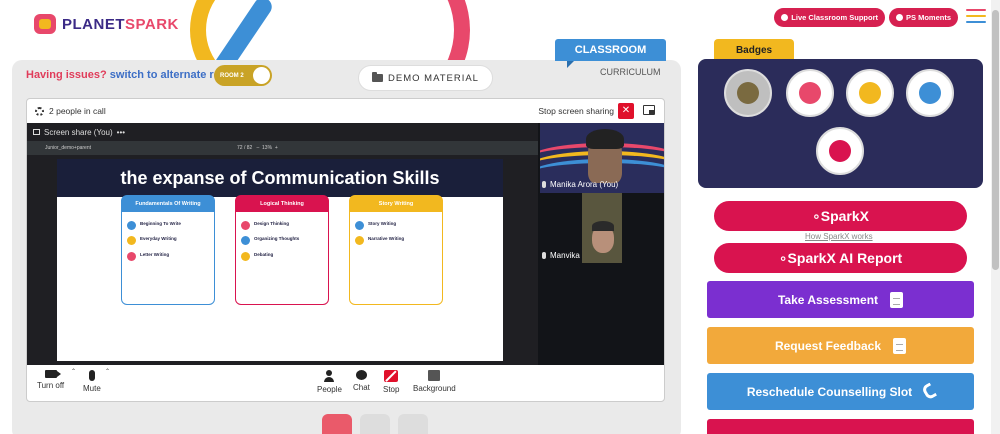 The width and height of the screenshot is (1000, 434). I want to click on camera-icon, so click(52, 374).